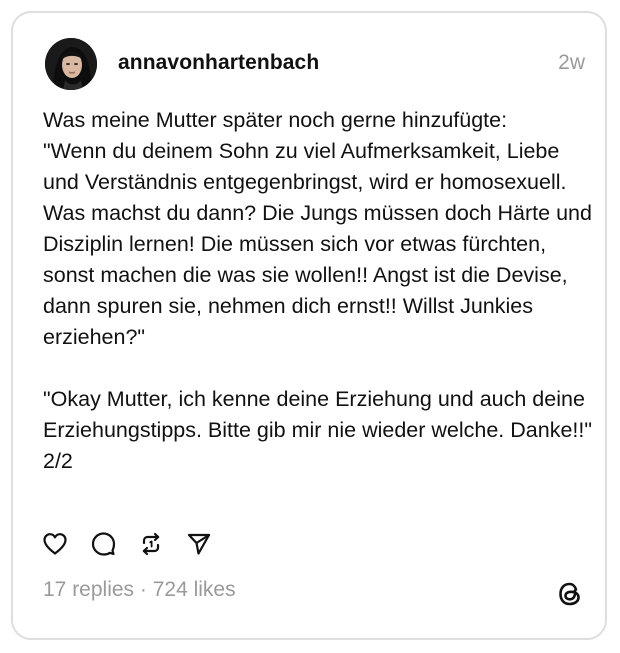 The width and height of the screenshot is (620, 653). Describe the element at coordinates (571, 62) in the screenshot. I see `post-timestamp: 2w` at that location.